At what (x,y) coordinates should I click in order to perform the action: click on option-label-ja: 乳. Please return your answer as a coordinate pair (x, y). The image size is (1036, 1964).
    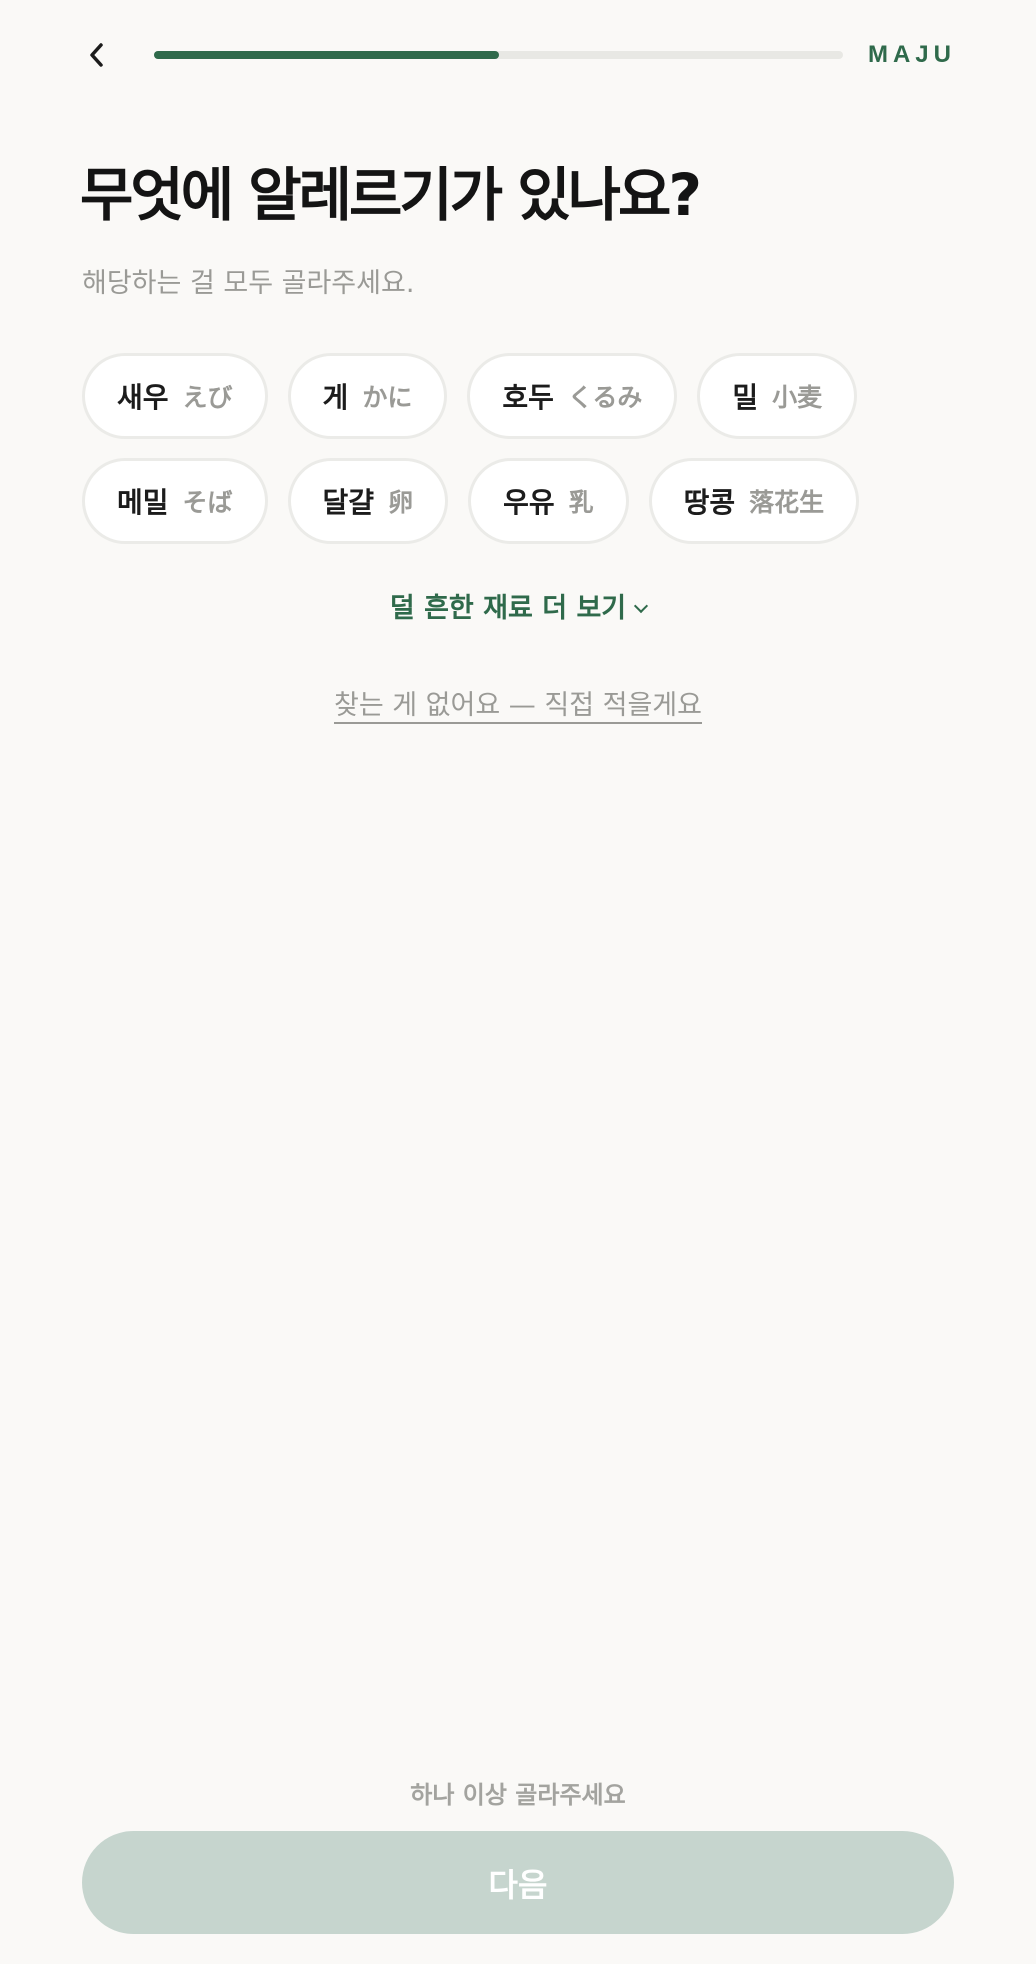
    Looking at the image, I should click on (581, 502).